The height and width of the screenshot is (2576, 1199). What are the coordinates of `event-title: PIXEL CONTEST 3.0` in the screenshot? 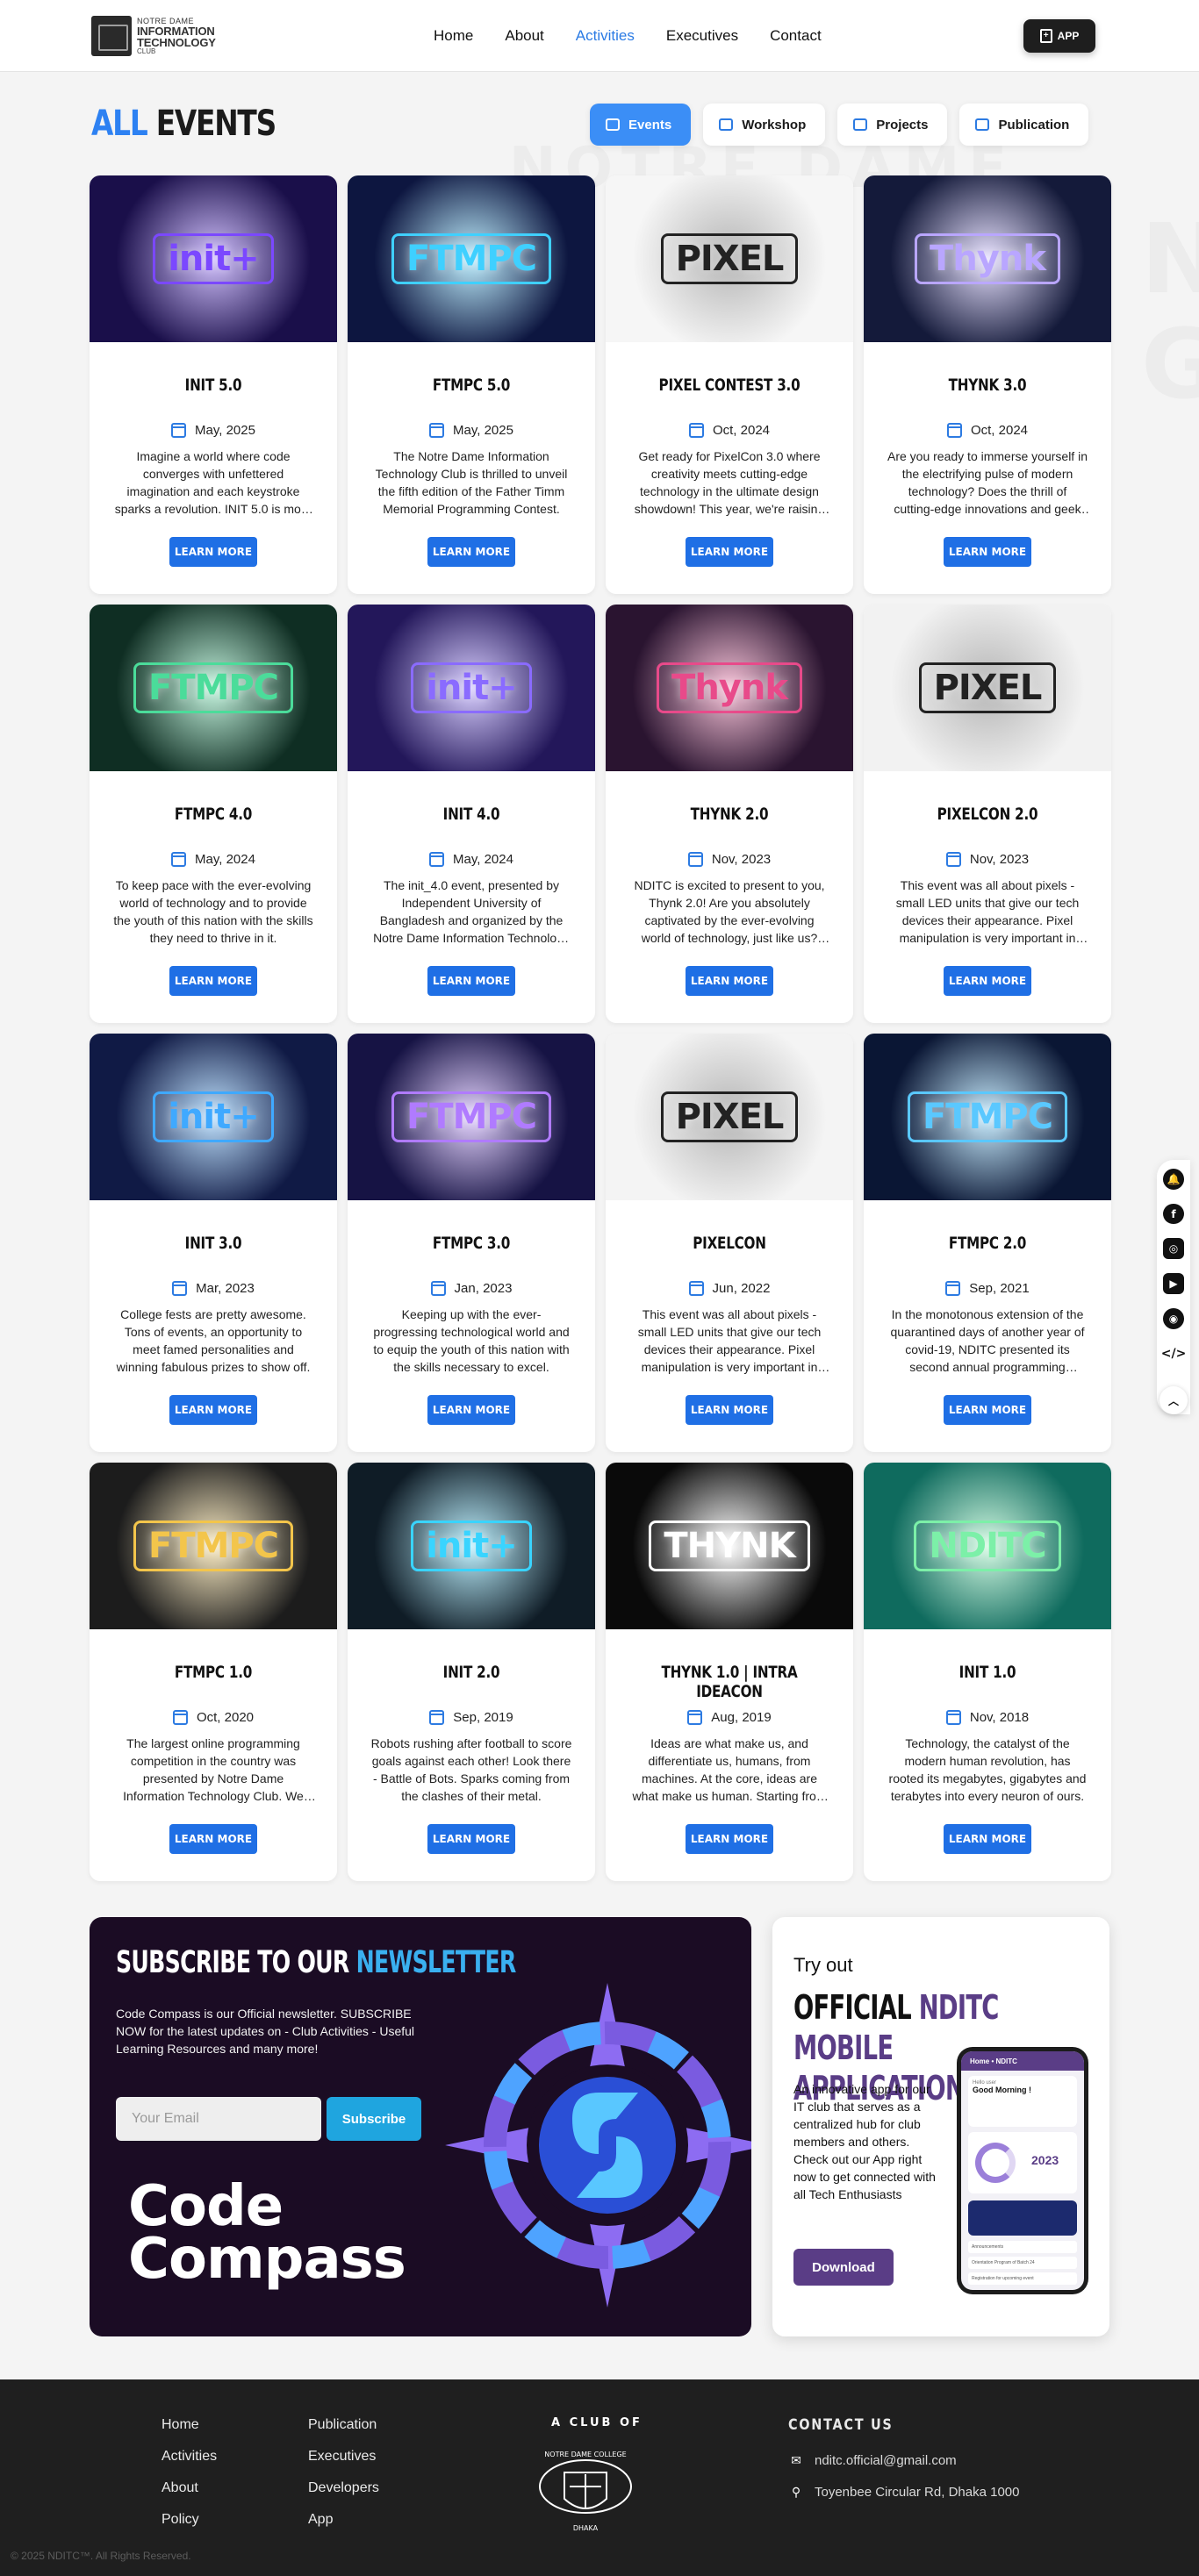 It's located at (729, 385).